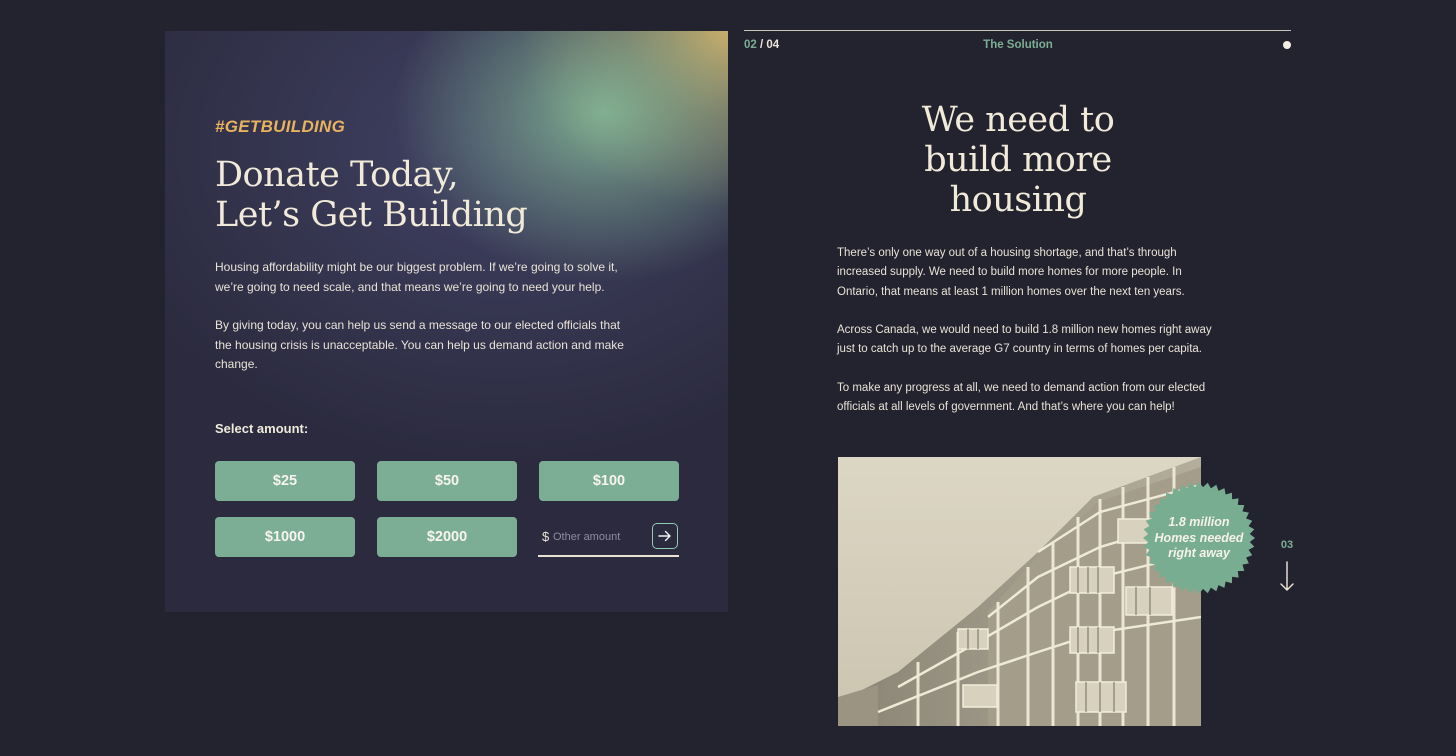 This screenshot has width=1456, height=756. What do you see at coordinates (285, 537) in the screenshot?
I see `amount-1000-button: $1000` at bounding box center [285, 537].